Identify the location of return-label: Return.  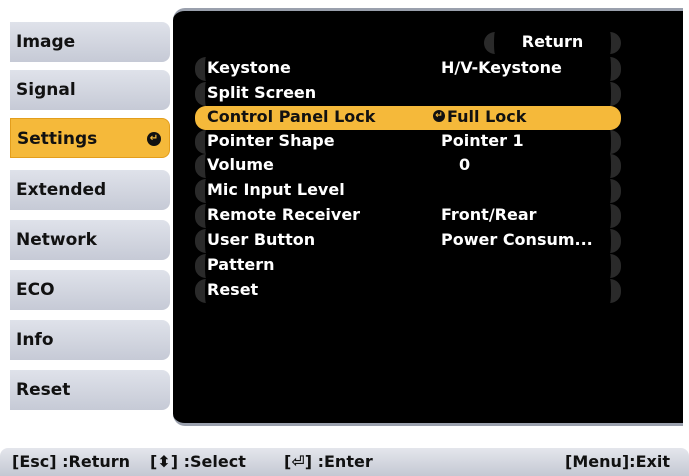
(552, 41).